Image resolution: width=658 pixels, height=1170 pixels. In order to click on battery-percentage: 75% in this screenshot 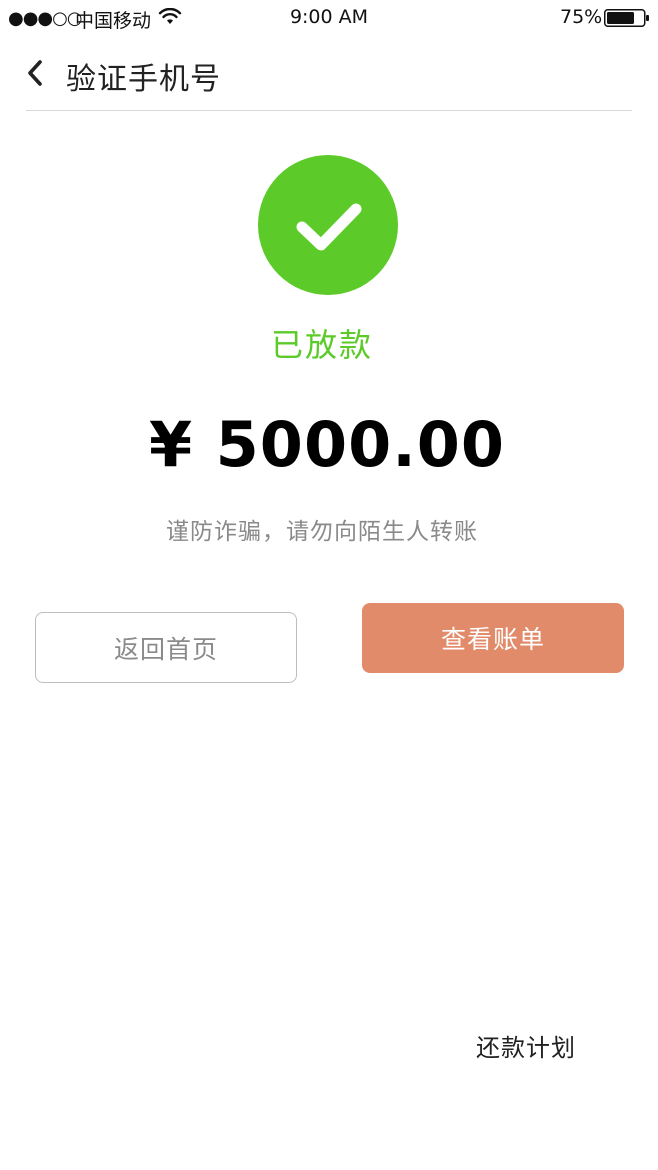, I will do `click(581, 17)`.